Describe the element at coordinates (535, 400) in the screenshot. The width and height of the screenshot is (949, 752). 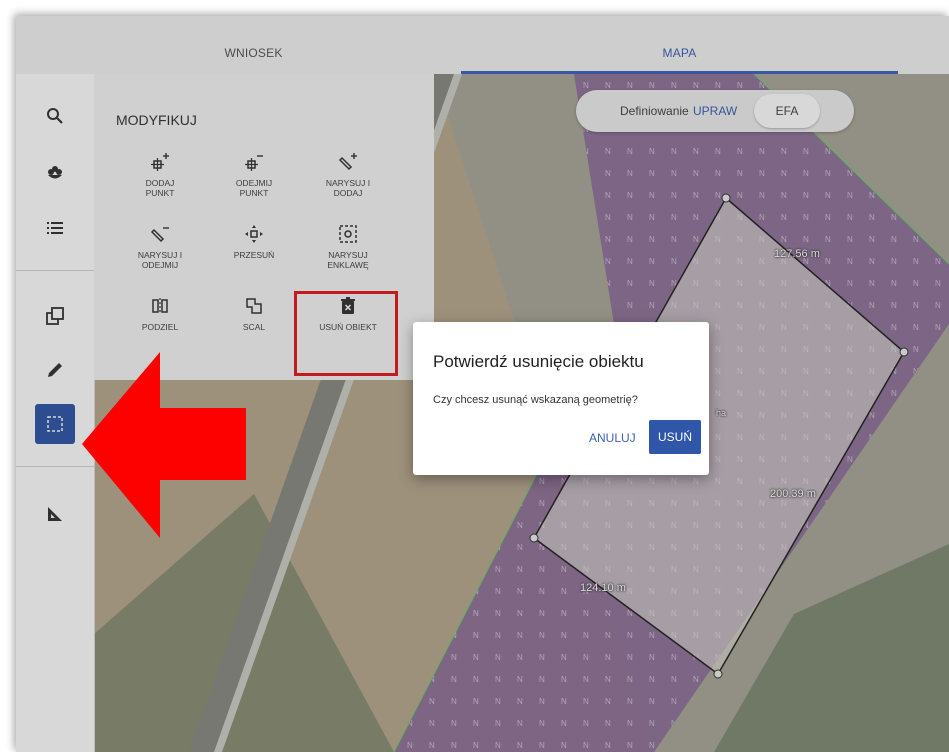
I see `dialog-message: Czy chcesz usunąć wskazaną geometrię?` at that location.